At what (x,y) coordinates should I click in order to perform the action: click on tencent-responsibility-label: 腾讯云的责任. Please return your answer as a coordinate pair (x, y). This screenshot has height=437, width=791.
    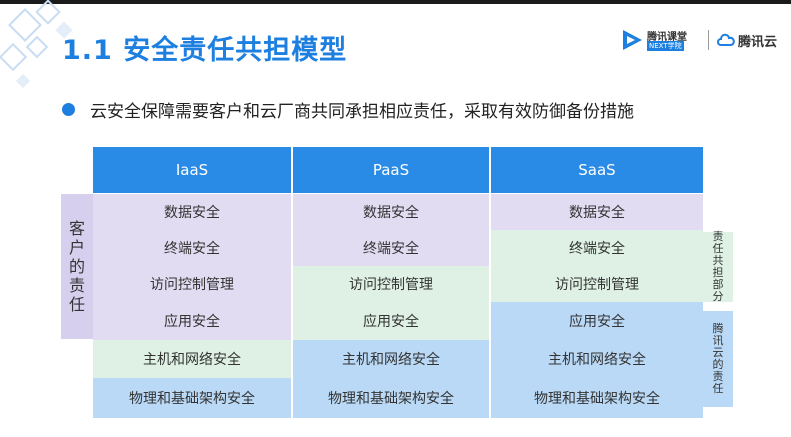
    Looking at the image, I should click on (718, 359).